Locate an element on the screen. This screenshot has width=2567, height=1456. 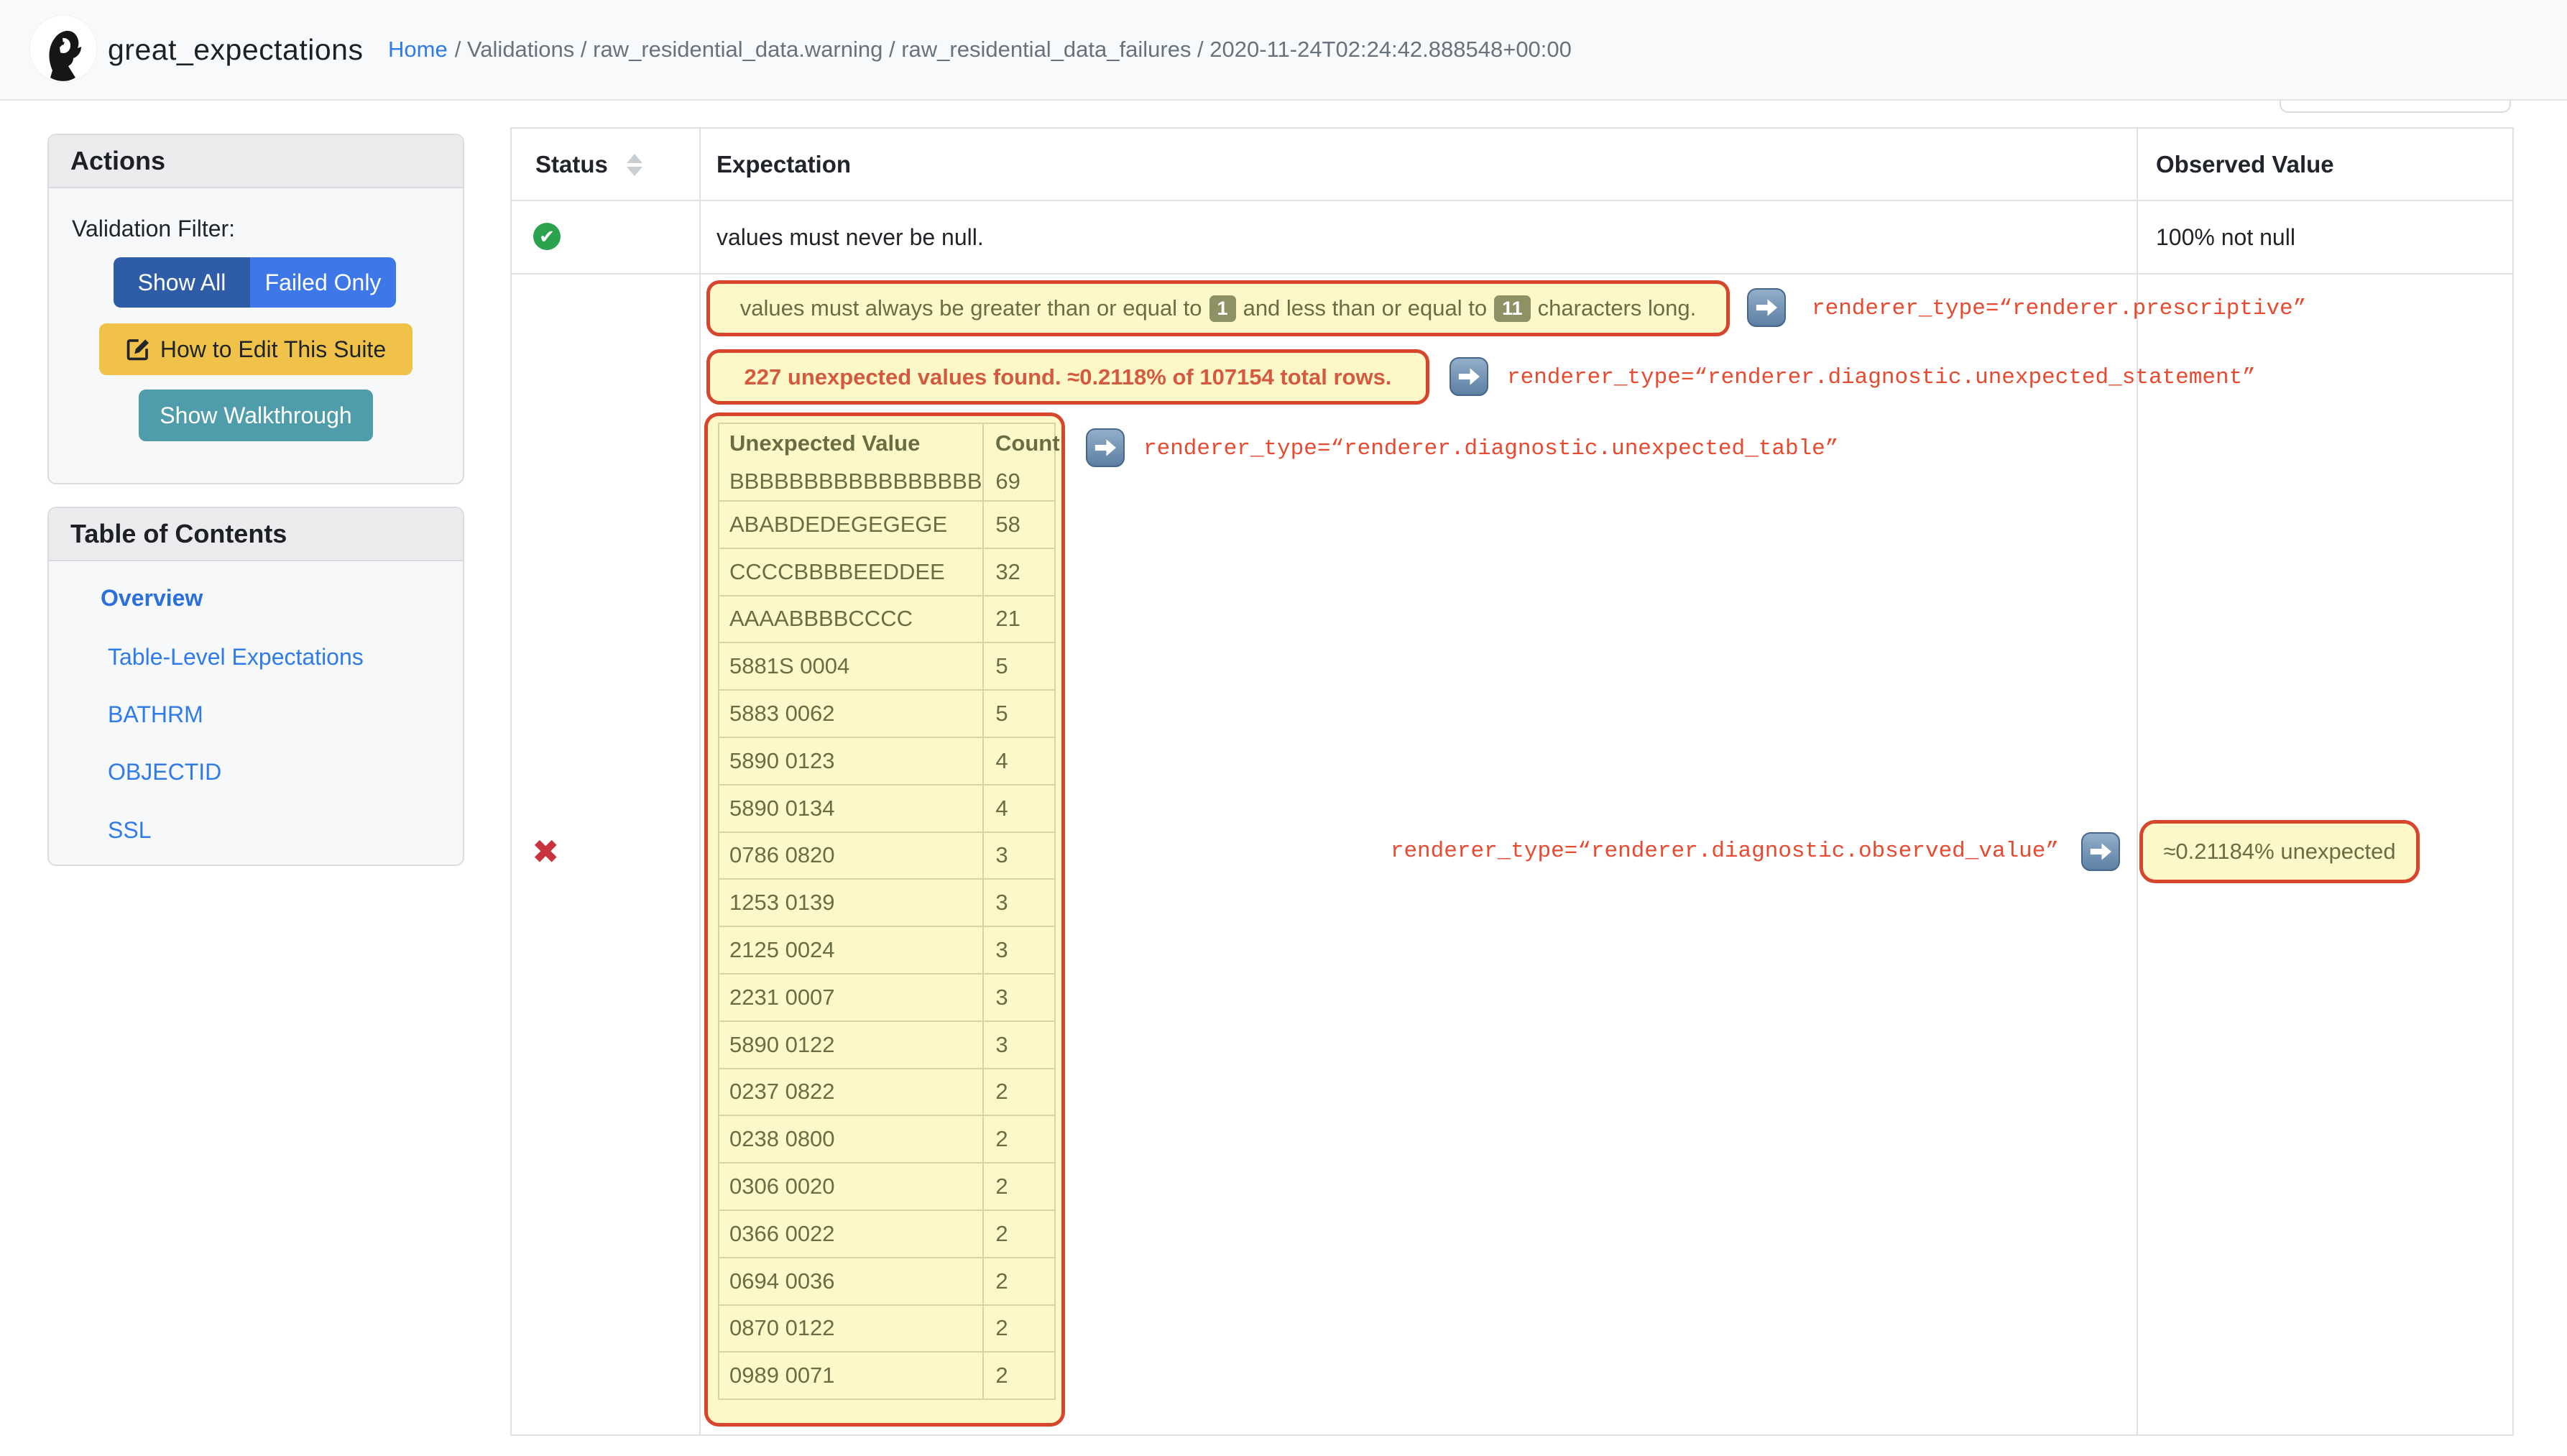
unexpected-value-cell: 0237 0822 is located at coordinates (782, 1092).